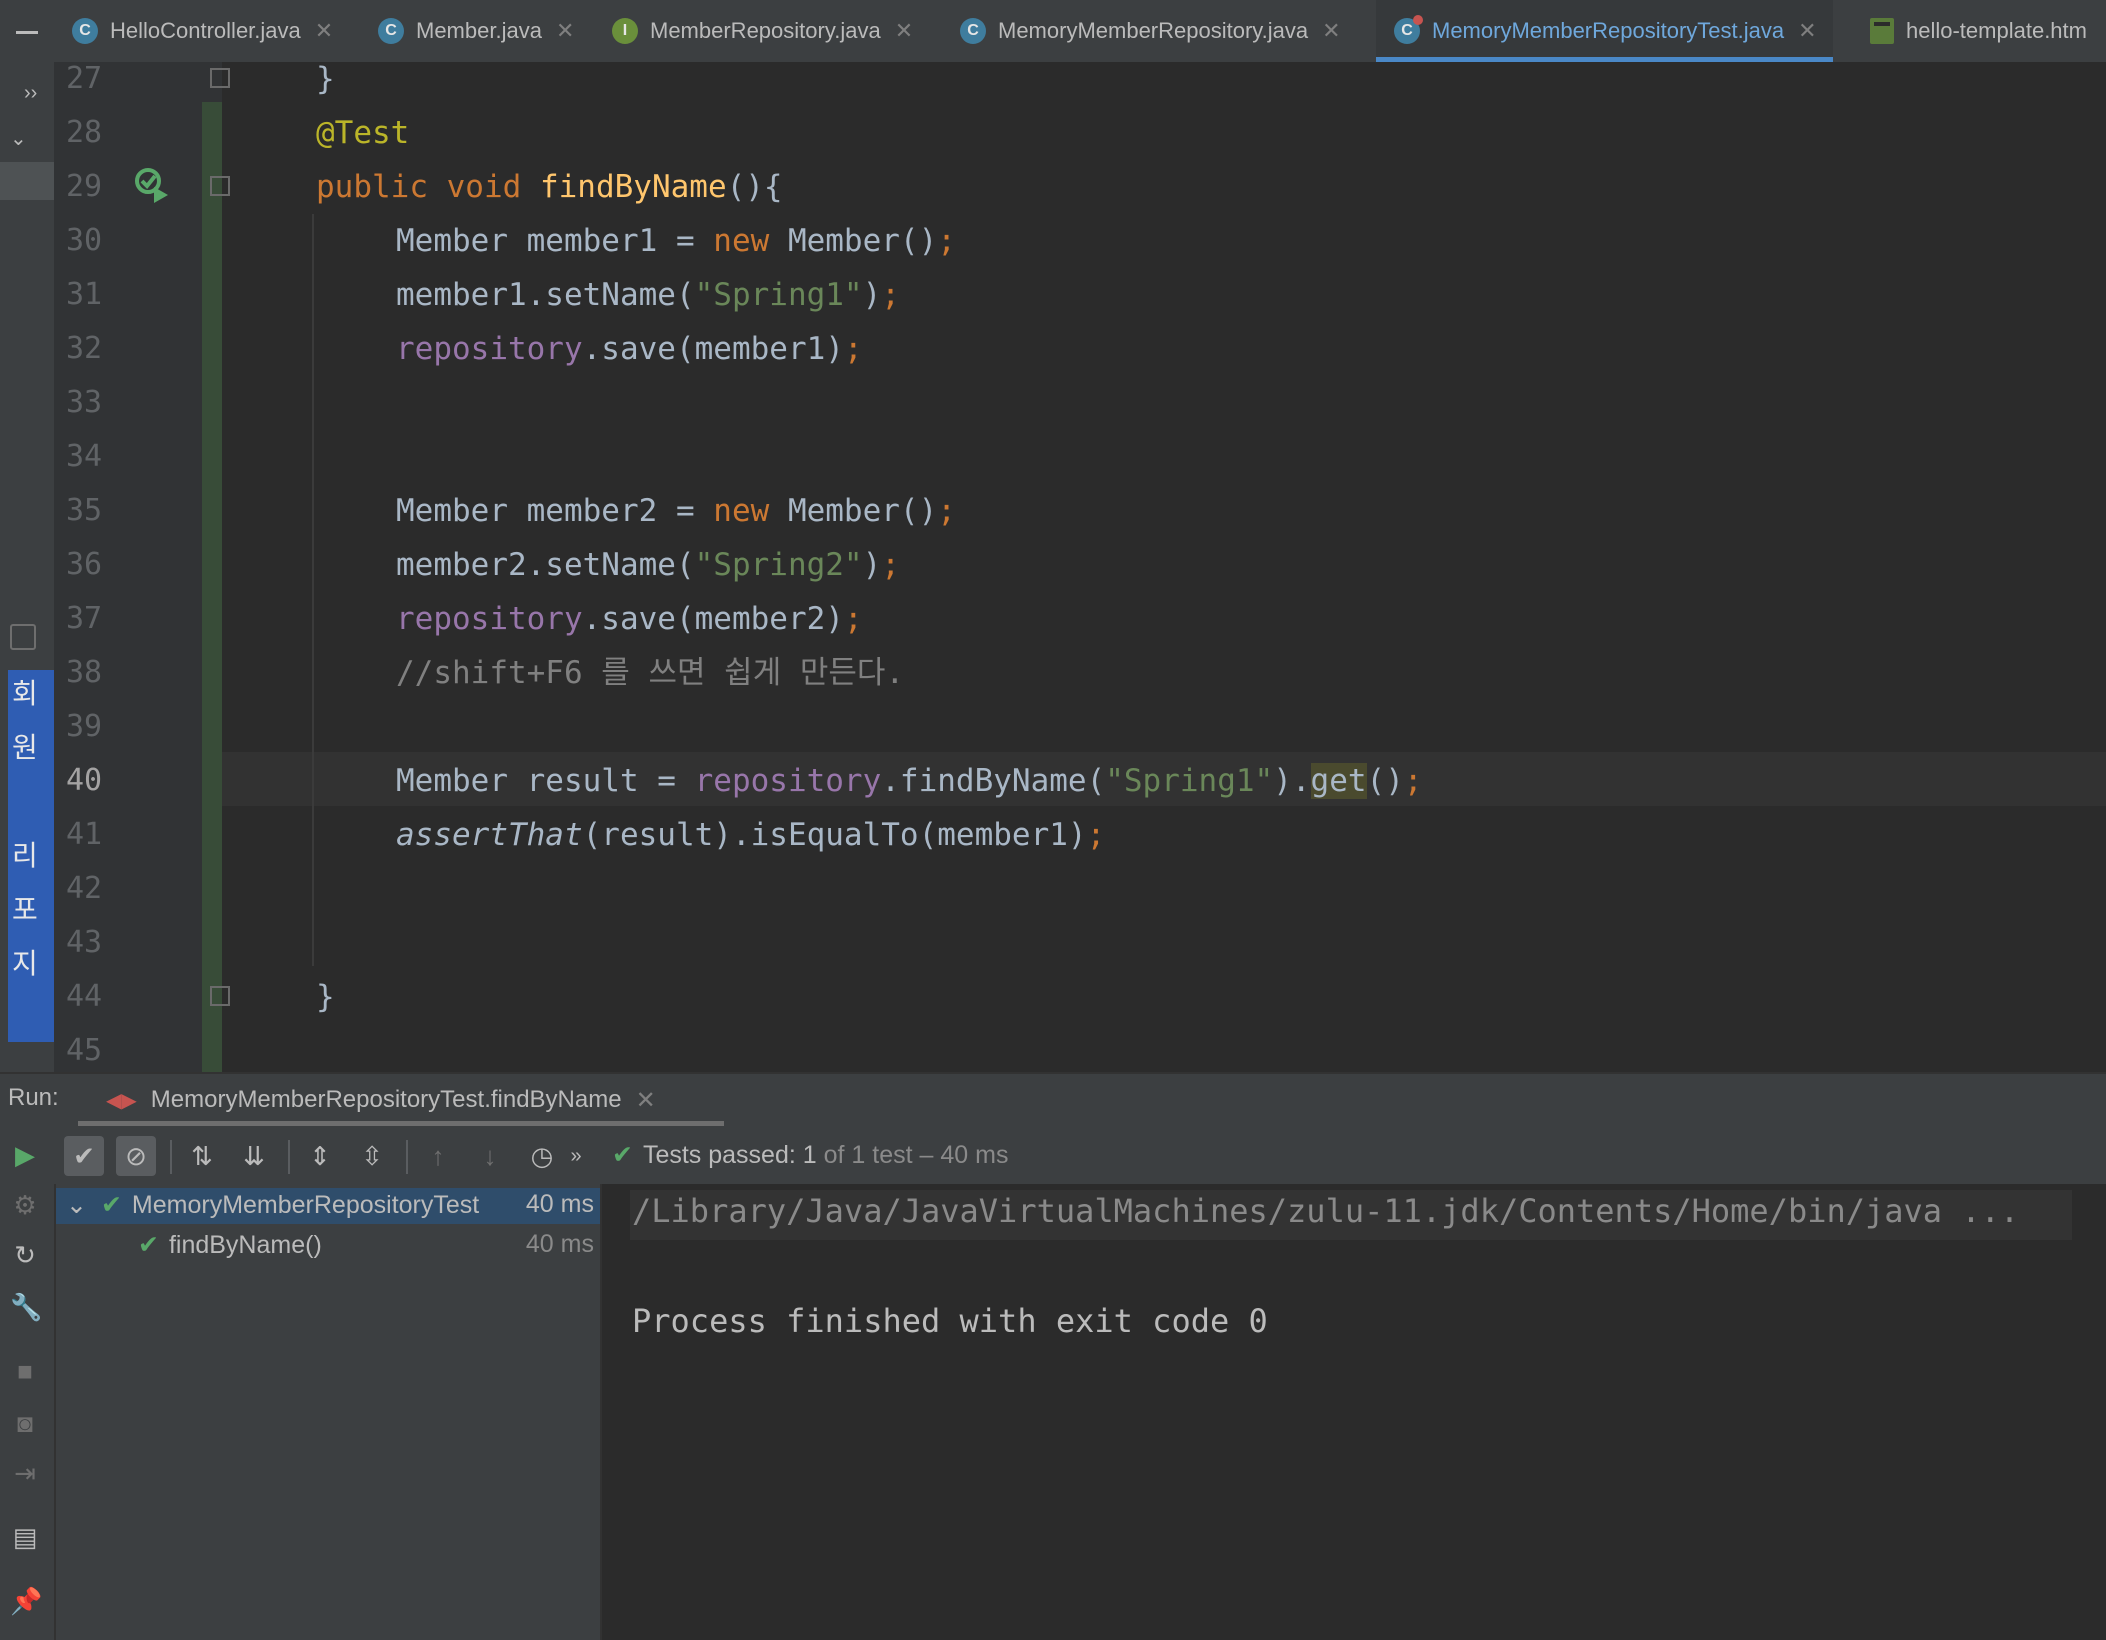 The image size is (2106, 1640). What do you see at coordinates (25, 1371) in the screenshot?
I see `stop-icon: ■` at bounding box center [25, 1371].